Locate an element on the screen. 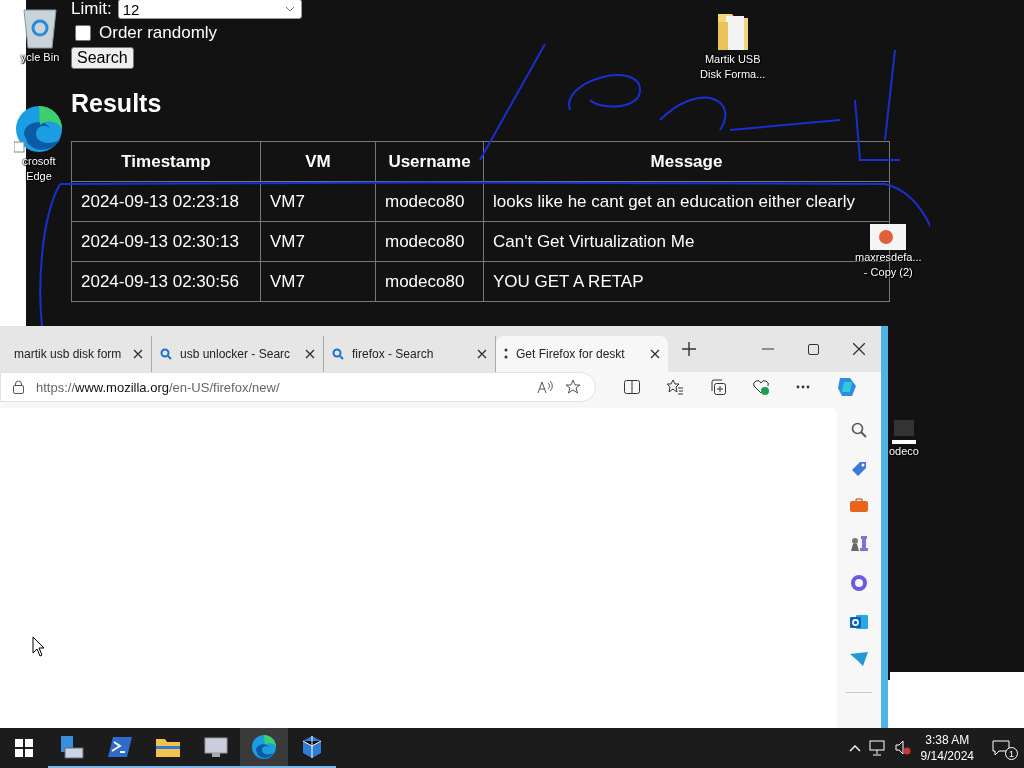  cubes-icon is located at coordinates (312, 747).